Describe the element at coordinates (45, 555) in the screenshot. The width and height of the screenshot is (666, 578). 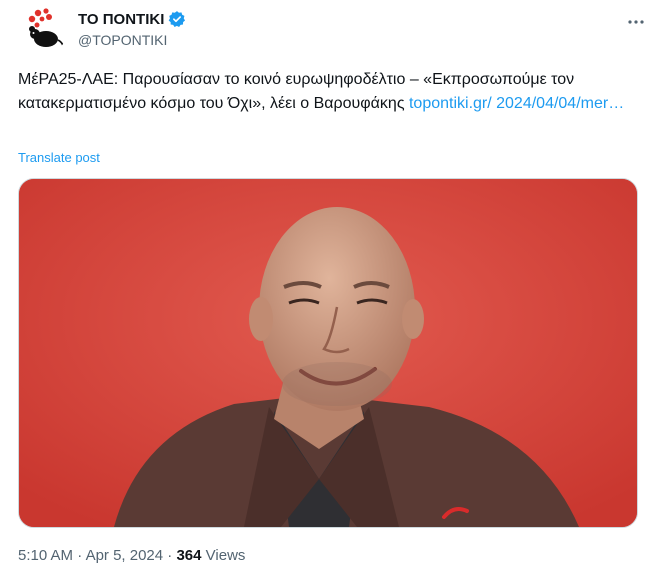
I see `tweet-time: 5:10 AM` at that location.